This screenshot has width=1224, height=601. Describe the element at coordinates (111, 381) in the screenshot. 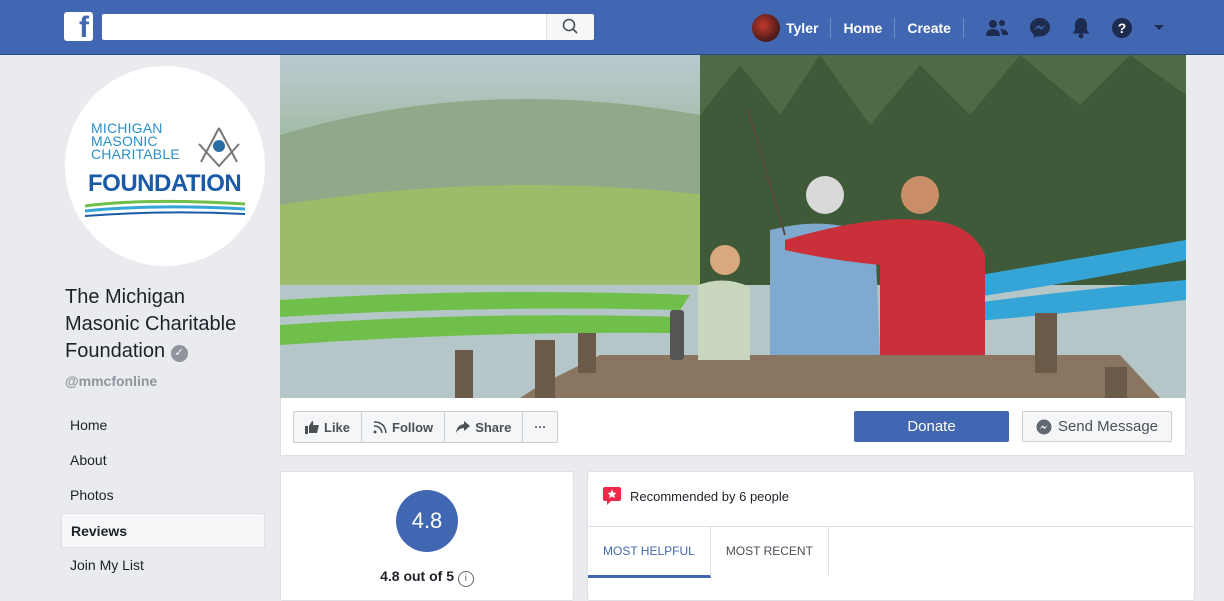

I see `page-handle: @mmcfonline` at that location.